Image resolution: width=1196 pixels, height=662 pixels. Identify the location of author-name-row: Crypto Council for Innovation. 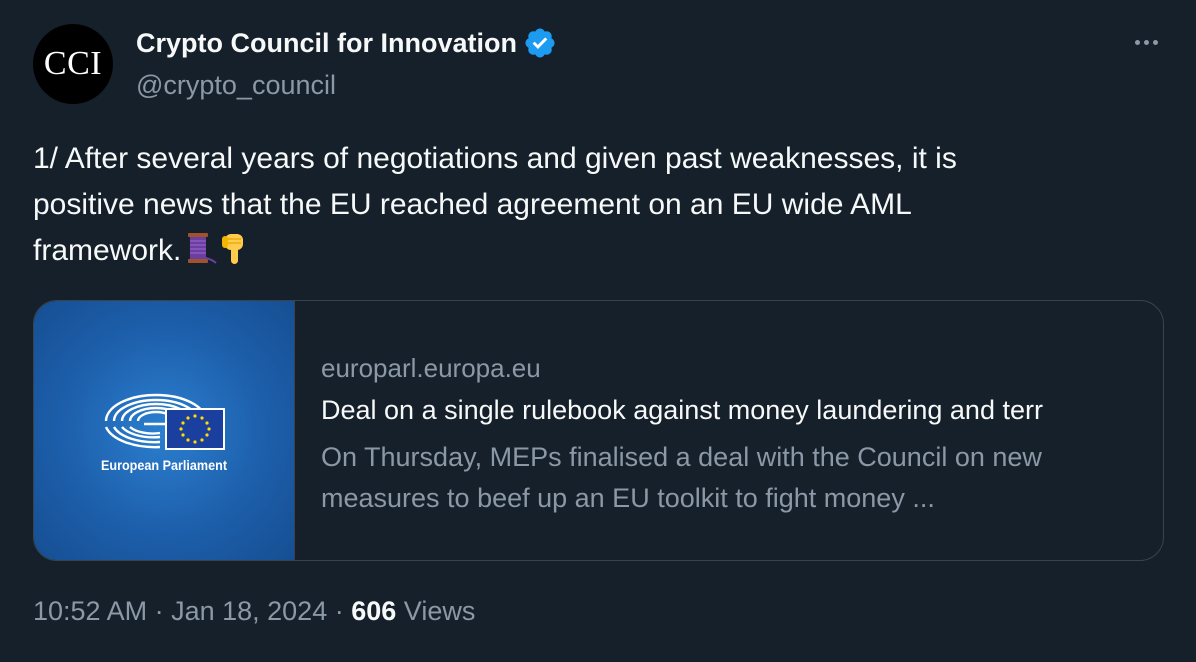
(346, 43).